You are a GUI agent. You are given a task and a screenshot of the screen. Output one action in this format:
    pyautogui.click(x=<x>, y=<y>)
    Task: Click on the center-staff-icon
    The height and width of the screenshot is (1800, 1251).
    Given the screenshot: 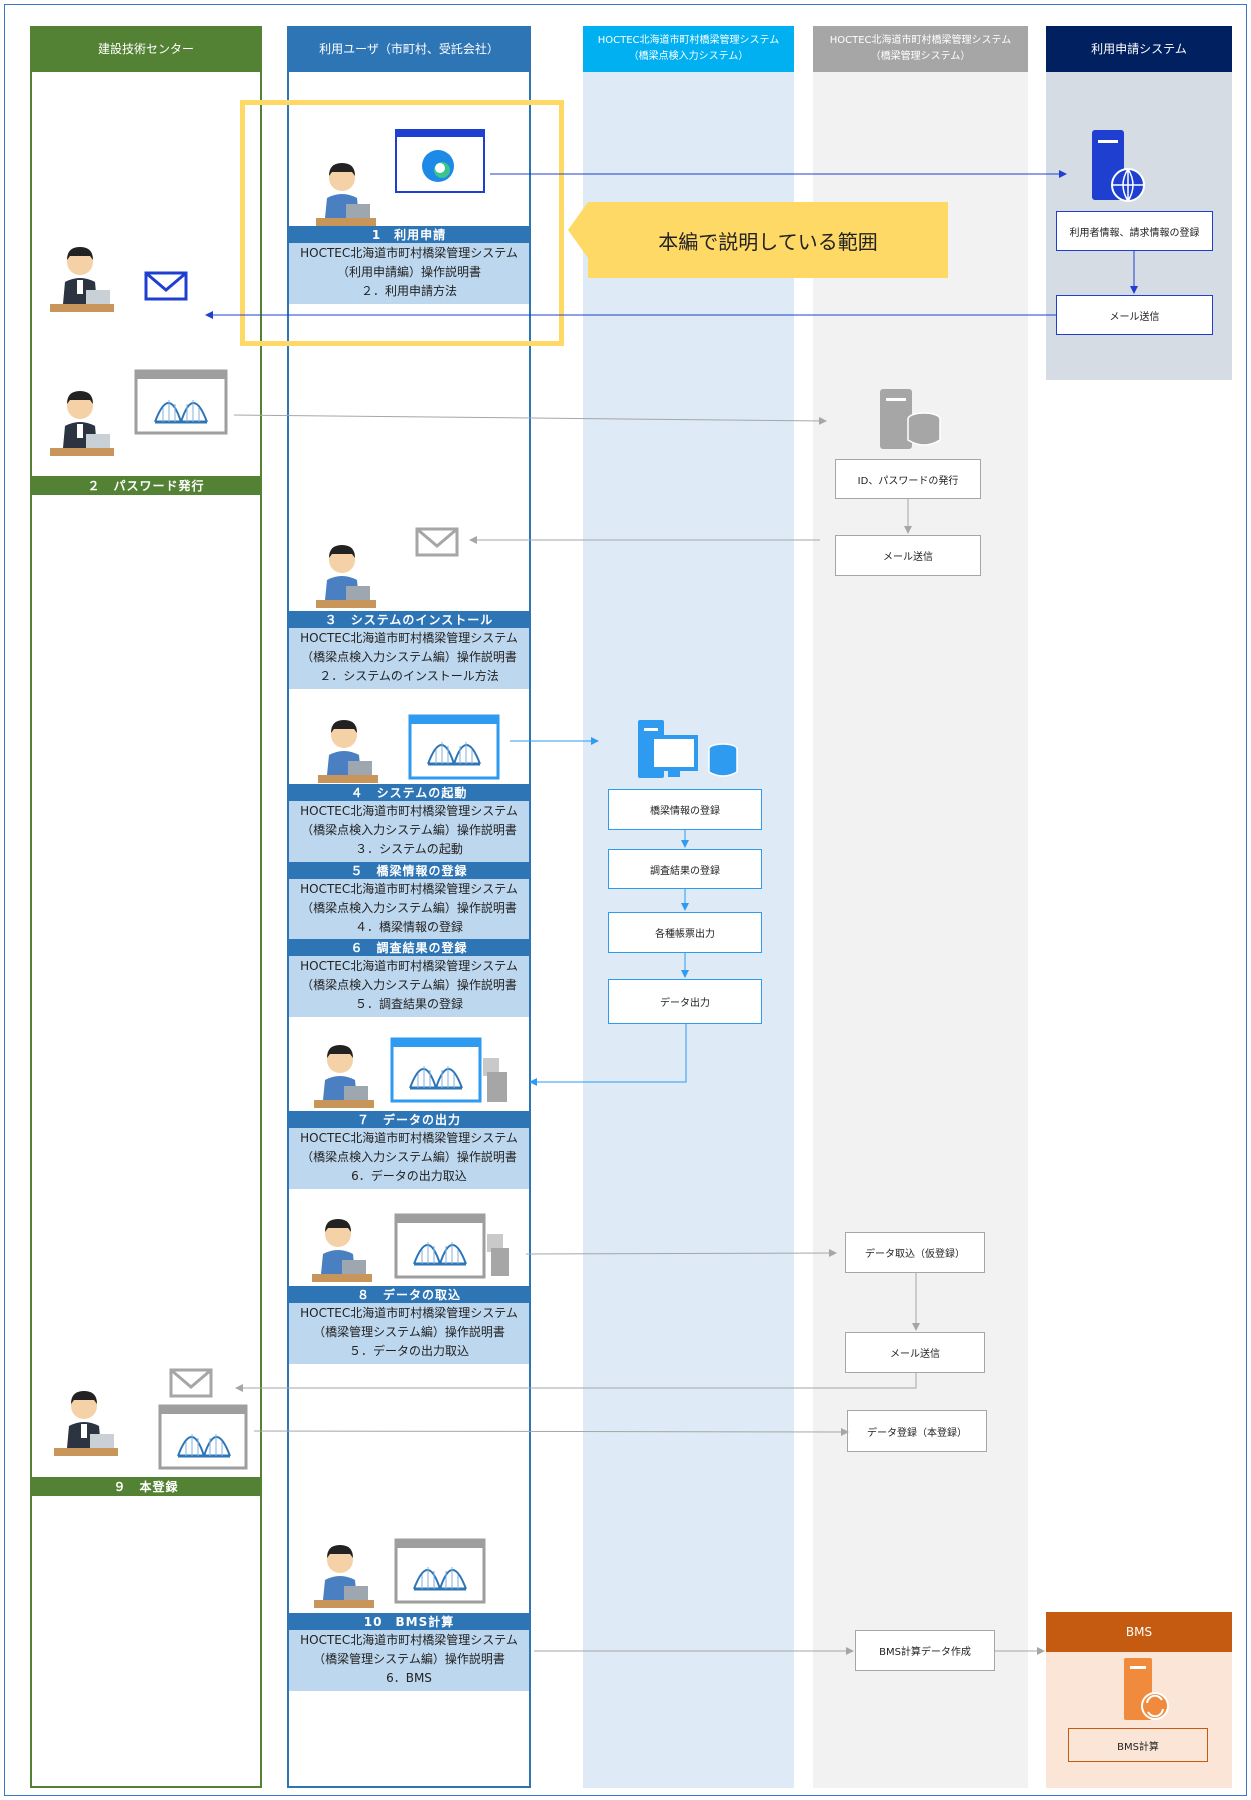 What is the action you would take?
    pyautogui.click(x=82, y=279)
    